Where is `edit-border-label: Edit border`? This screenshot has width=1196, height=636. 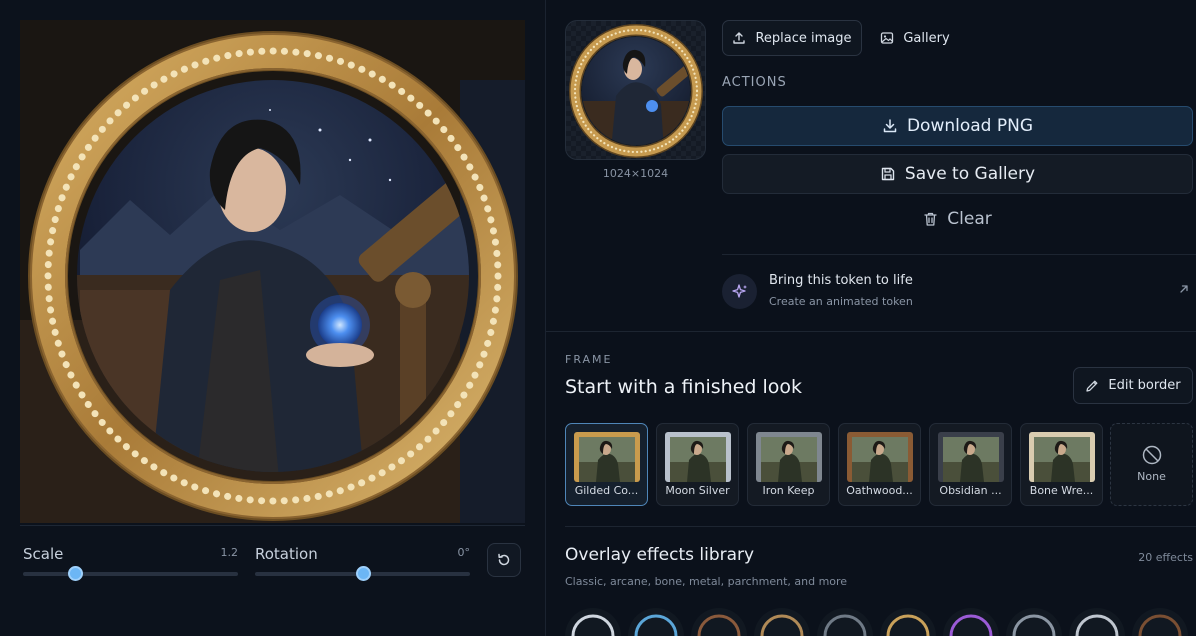
edit-border-label: Edit border is located at coordinates (1144, 385).